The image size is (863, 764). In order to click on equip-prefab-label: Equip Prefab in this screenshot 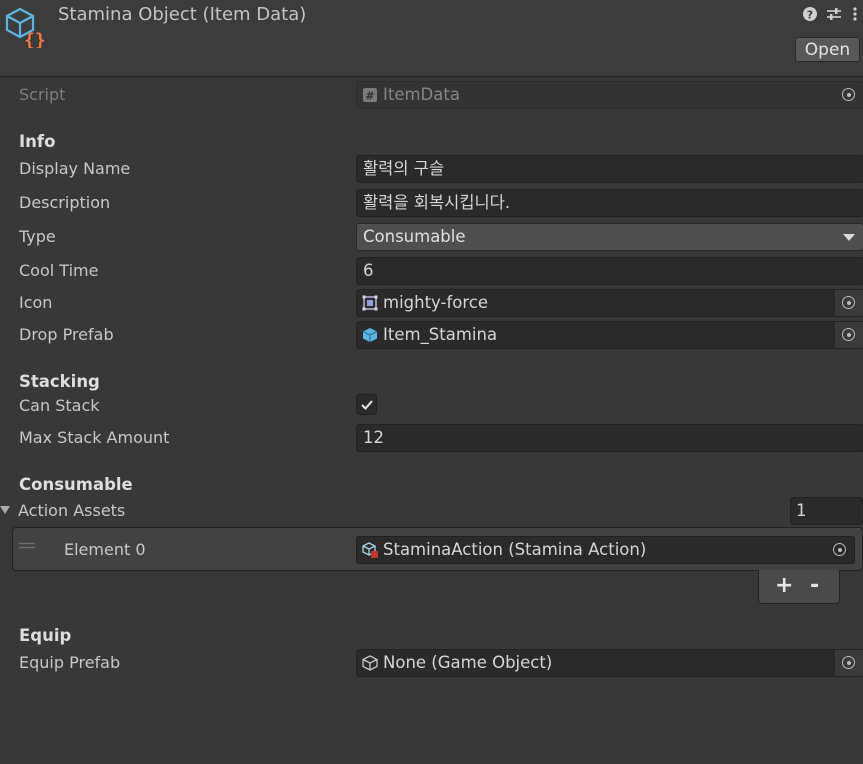, I will do `click(70, 662)`.